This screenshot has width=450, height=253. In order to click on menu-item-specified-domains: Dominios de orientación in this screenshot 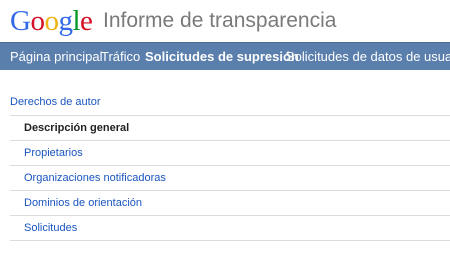, I will do `click(230, 203)`.